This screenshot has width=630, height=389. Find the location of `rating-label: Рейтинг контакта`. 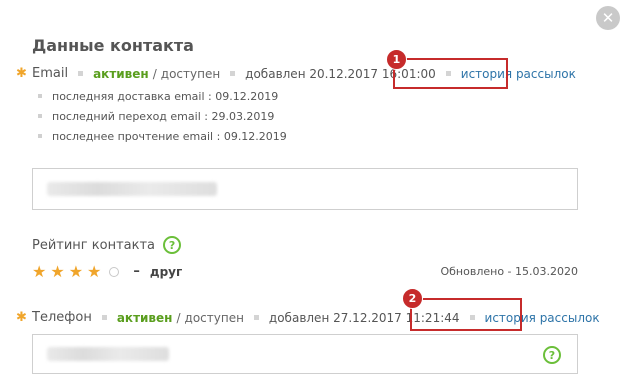

rating-label: Рейтинг контакта is located at coordinates (94, 245).